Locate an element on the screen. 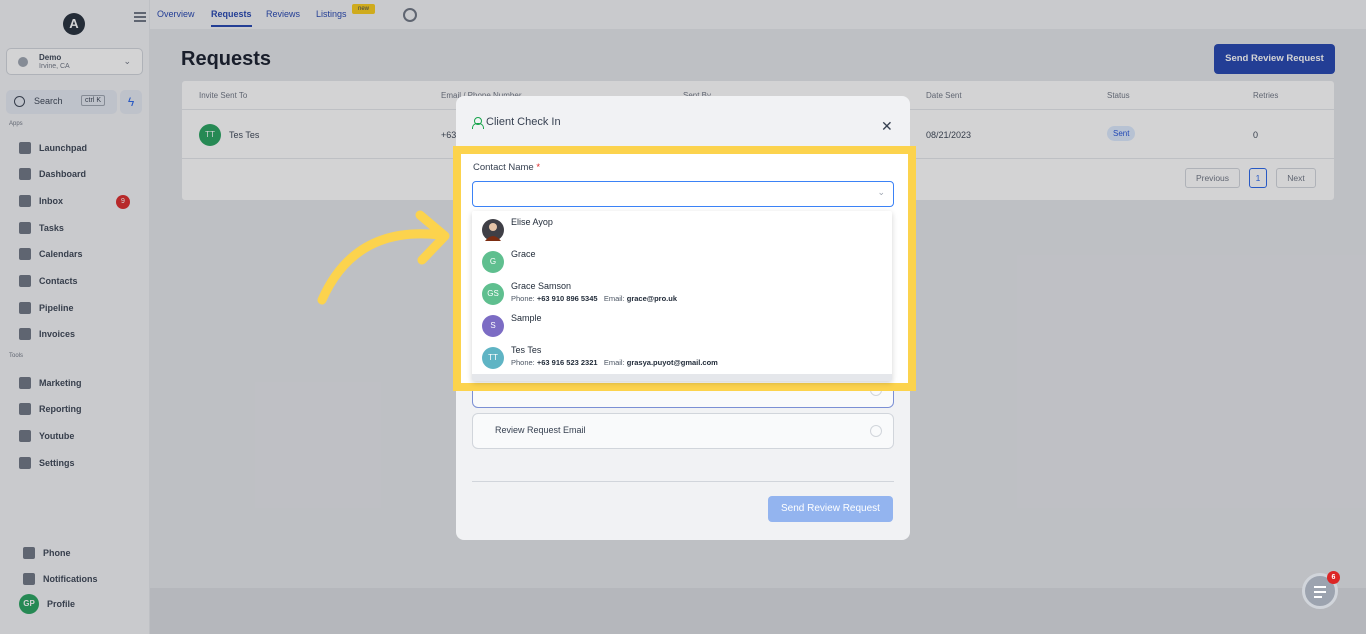 This screenshot has height=634, width=1366. contact-name: Grace Samson is located at coordinates (541, 286).